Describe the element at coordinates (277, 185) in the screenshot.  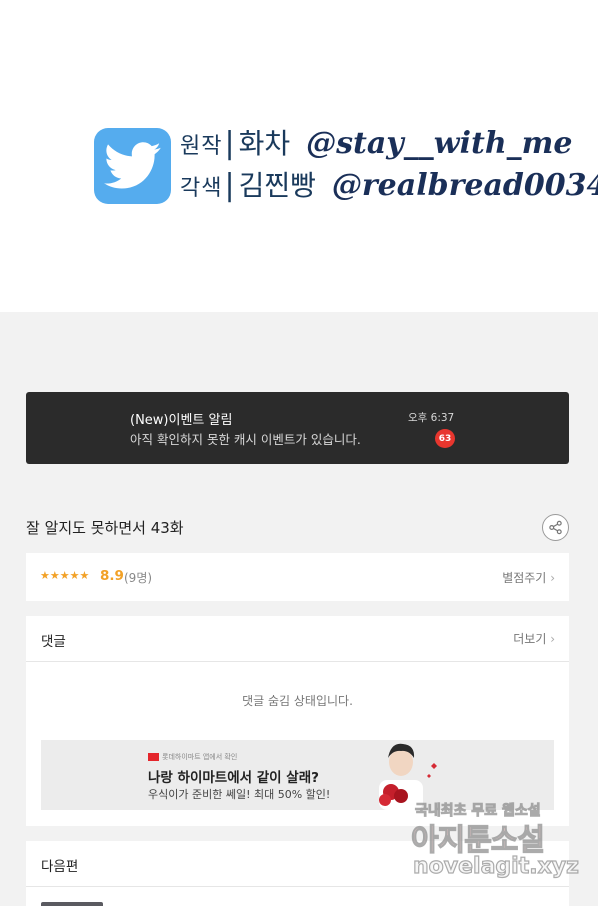
I see `credit-name: 김찐빵` at that location.